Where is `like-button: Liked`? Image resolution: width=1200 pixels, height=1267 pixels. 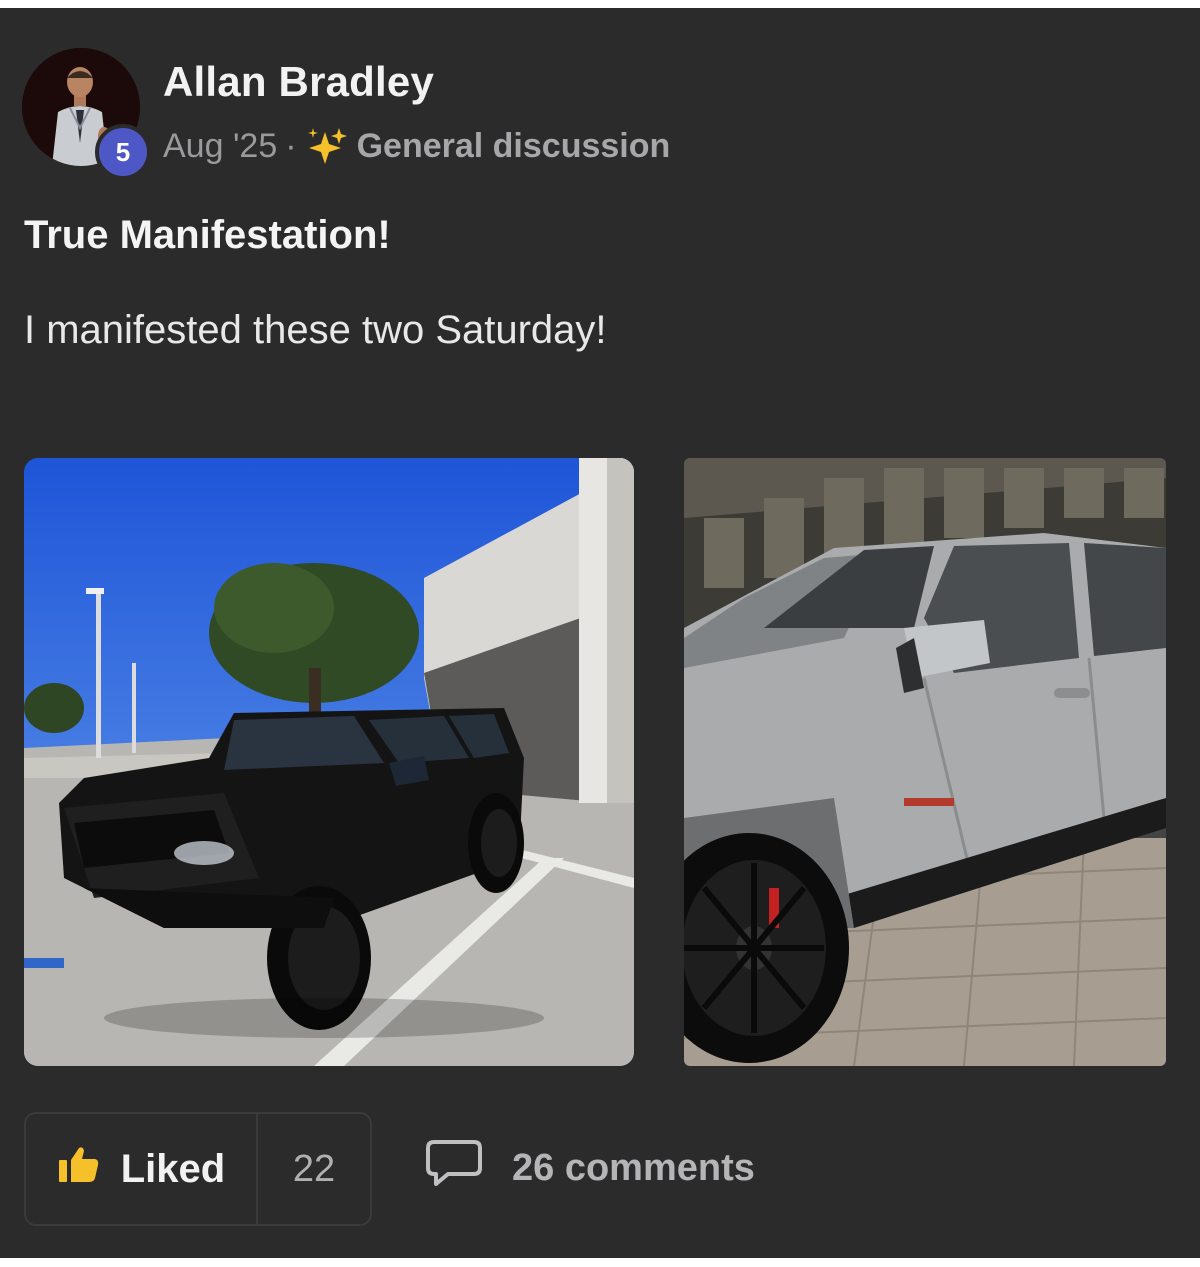
like-button: Liked is located at coordinates (142, 1169).